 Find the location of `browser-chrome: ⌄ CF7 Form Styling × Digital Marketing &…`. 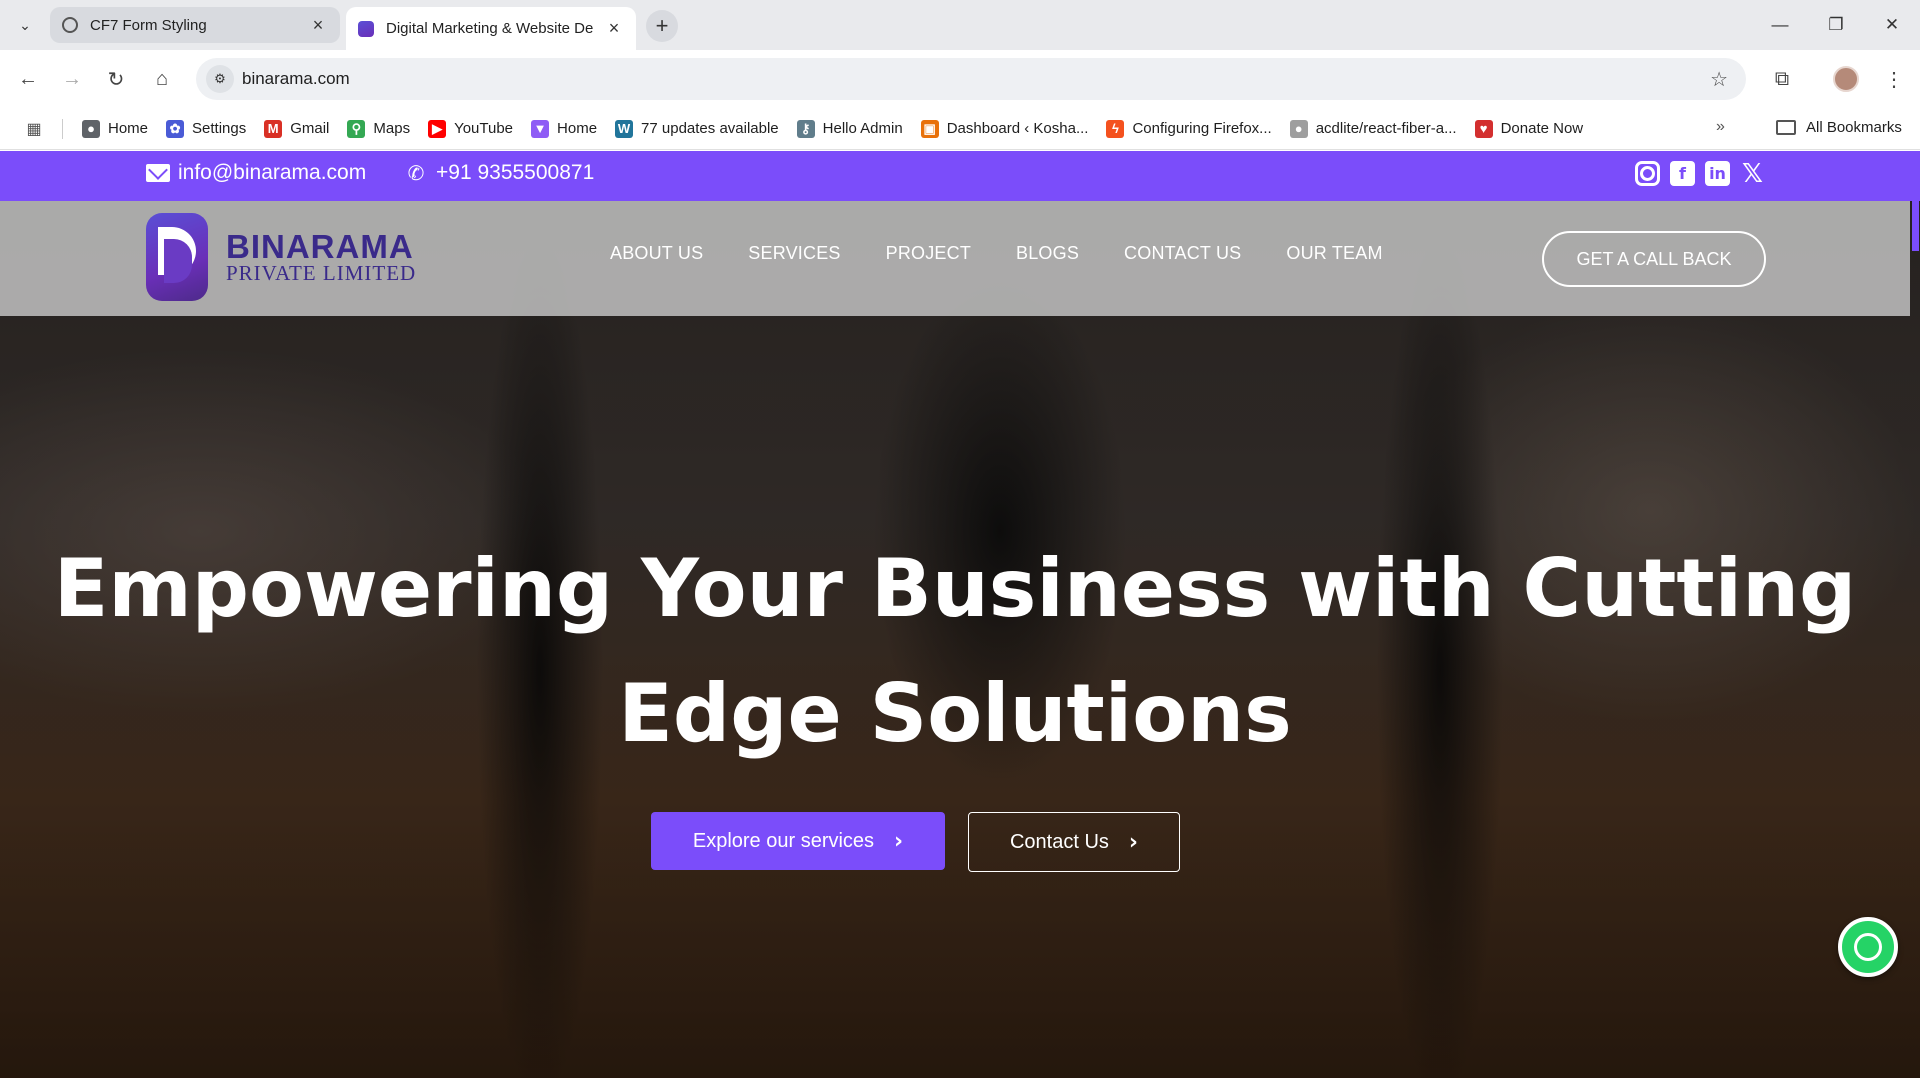

browser-chrome: ⌄ CF7 Form Styling × Digital Marketing &… is located at coordinates (960, 75).